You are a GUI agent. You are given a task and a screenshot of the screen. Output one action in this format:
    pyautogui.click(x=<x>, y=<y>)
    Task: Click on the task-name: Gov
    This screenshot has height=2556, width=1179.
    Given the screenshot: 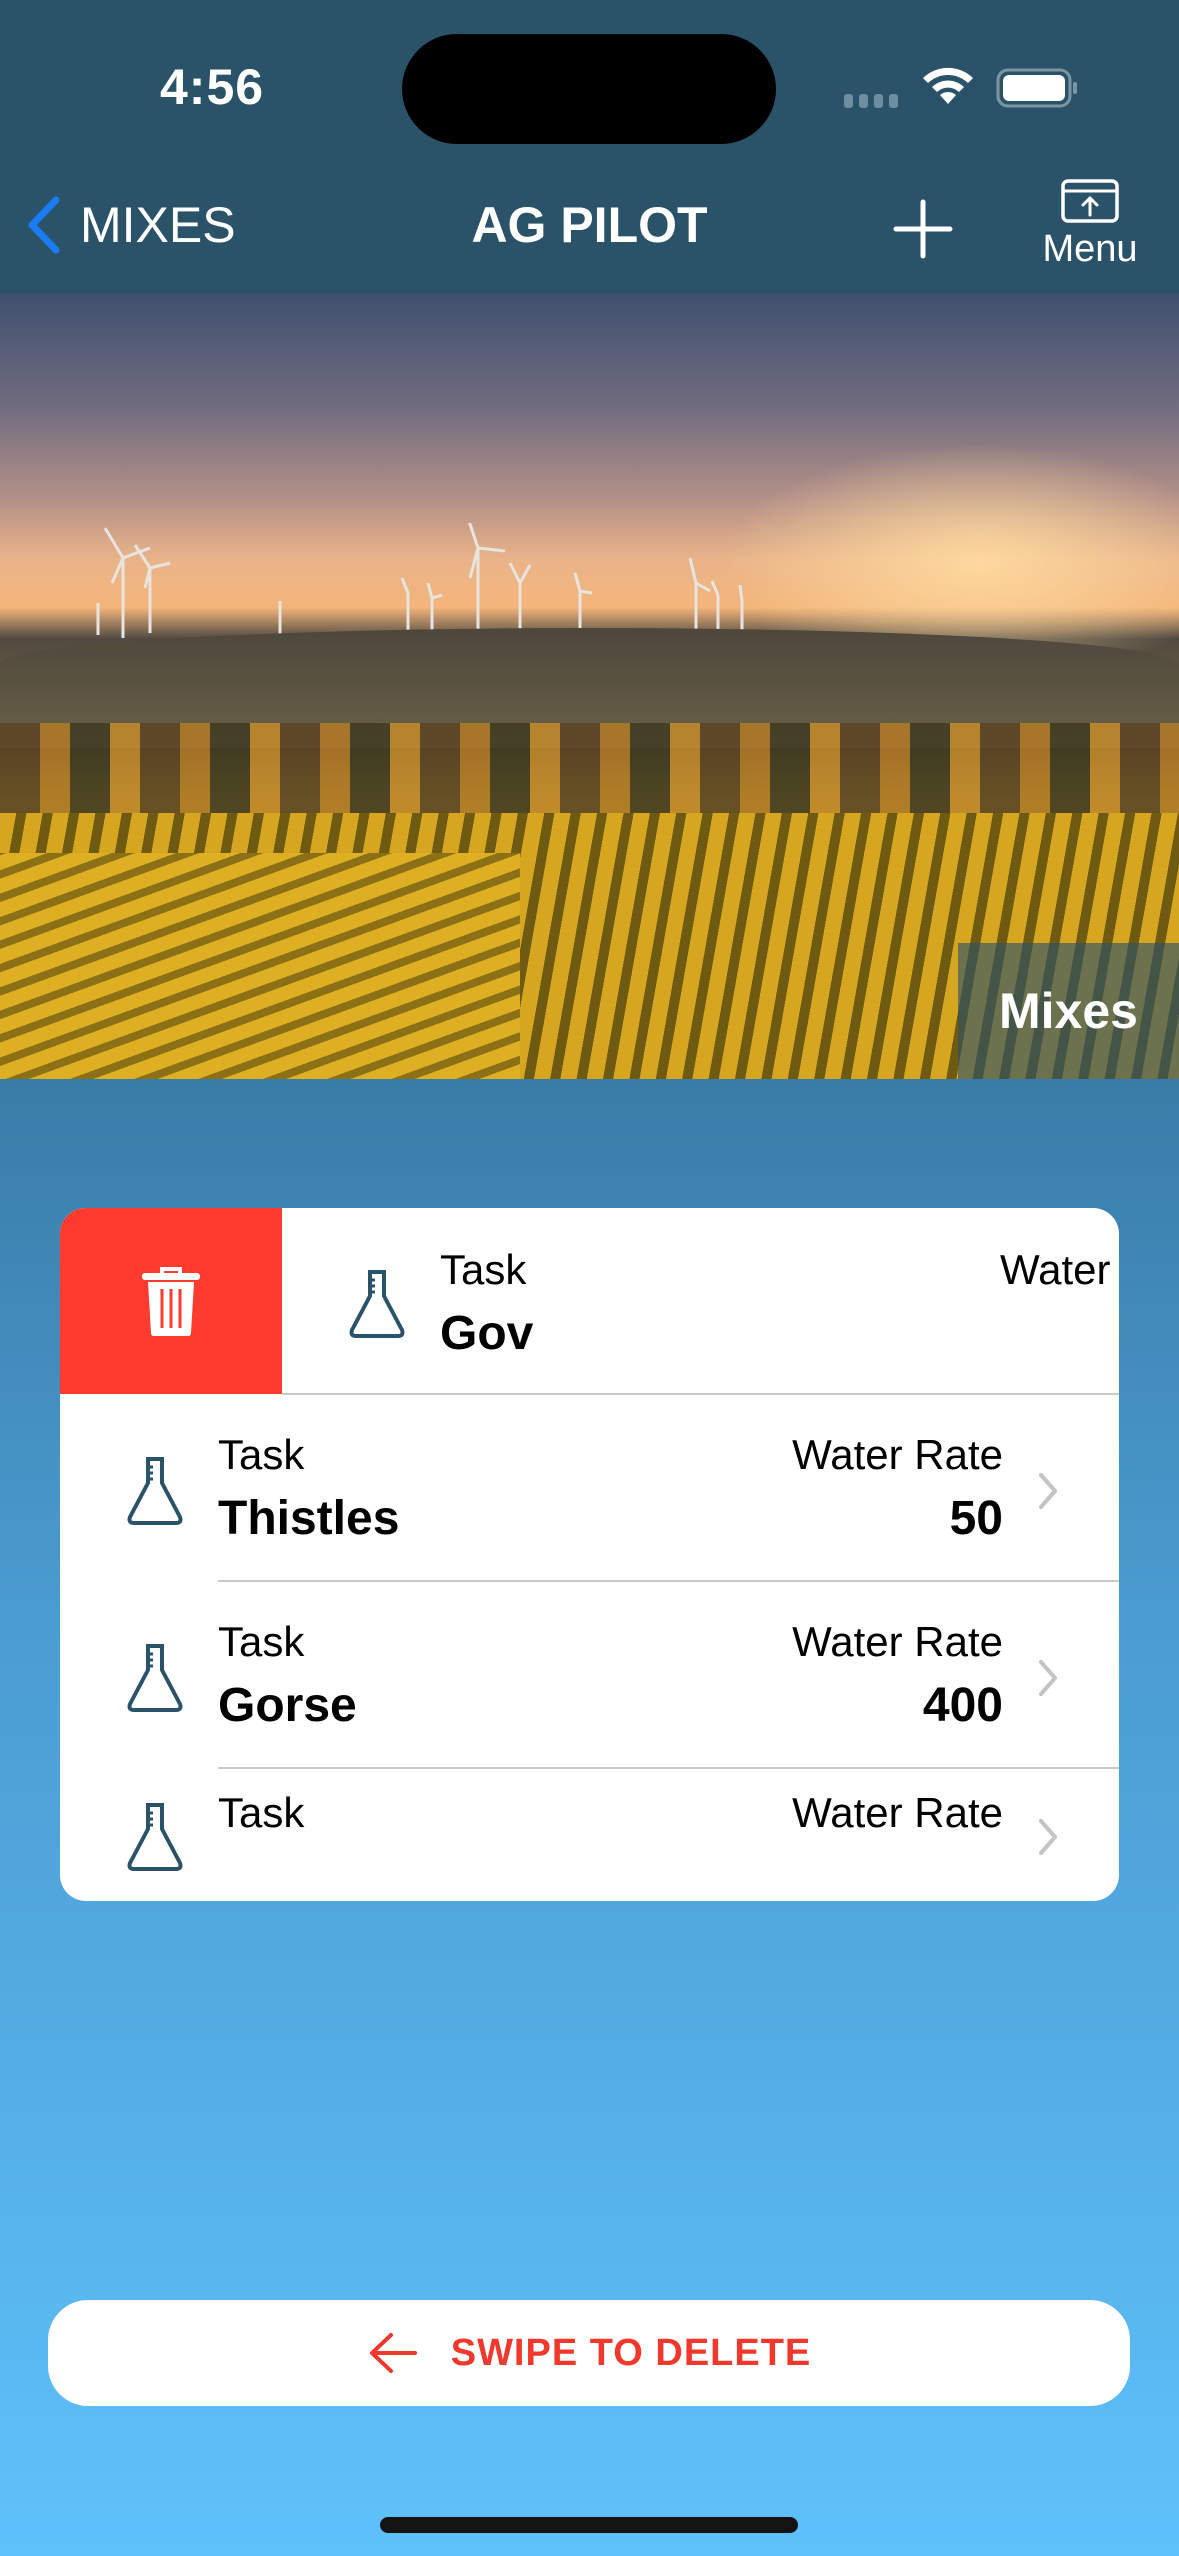 What is the action you would take?
    pyautogui.click(x=487, y=1333)
    